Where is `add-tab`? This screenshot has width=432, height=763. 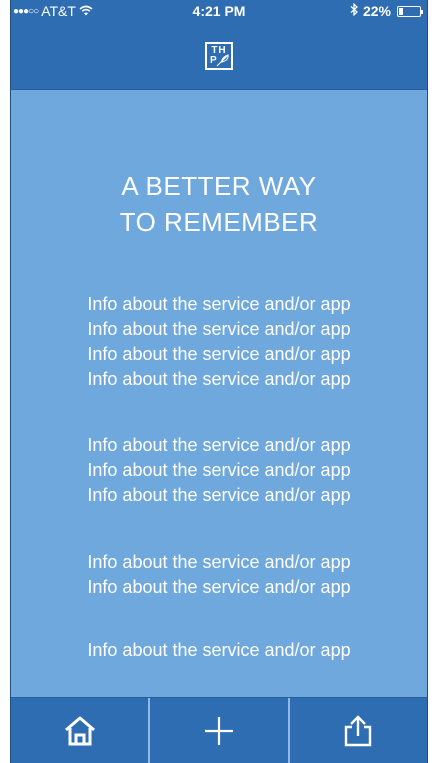 add-tab is located at coordinates (220, 730).